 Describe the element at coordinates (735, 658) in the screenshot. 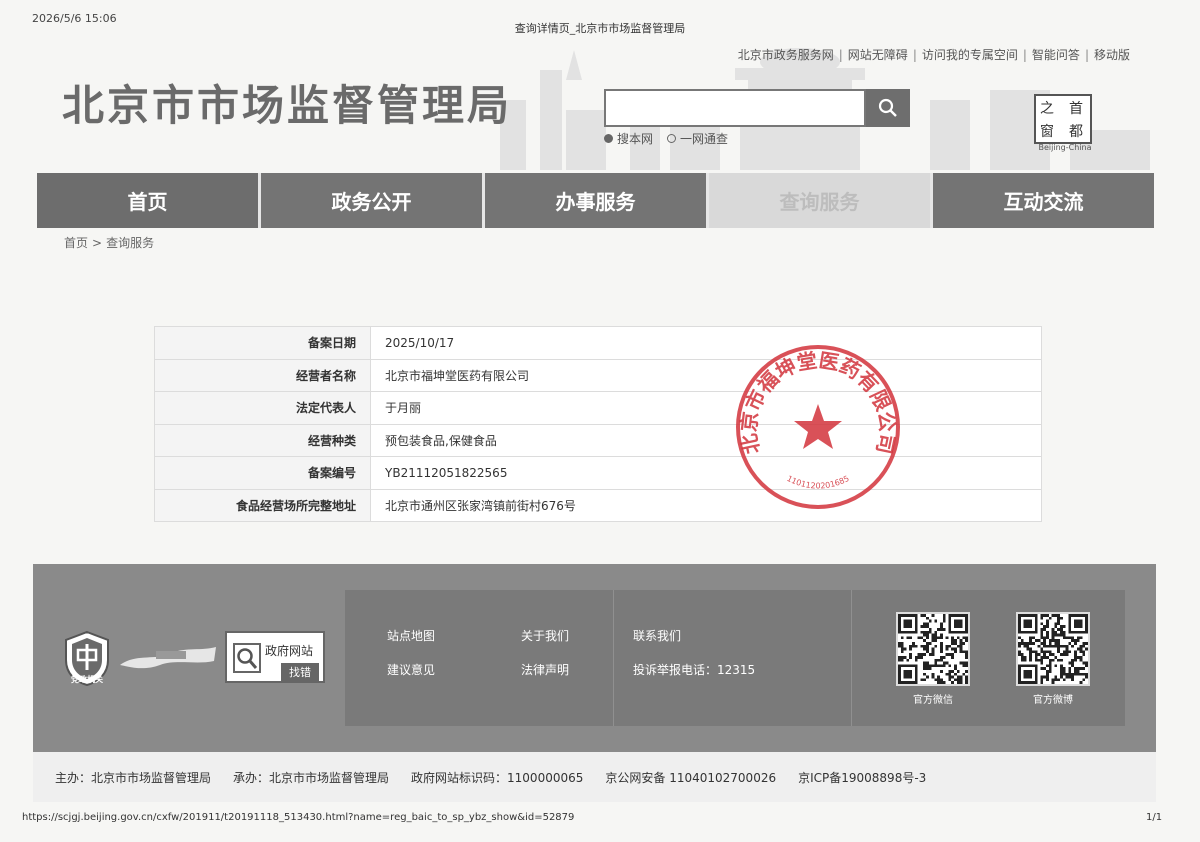

I see `footer-links-panel` at that location.